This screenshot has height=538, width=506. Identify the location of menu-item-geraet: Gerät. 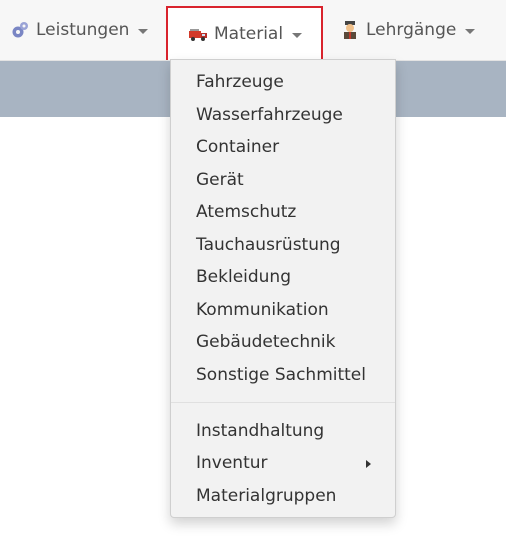
(220, 180).